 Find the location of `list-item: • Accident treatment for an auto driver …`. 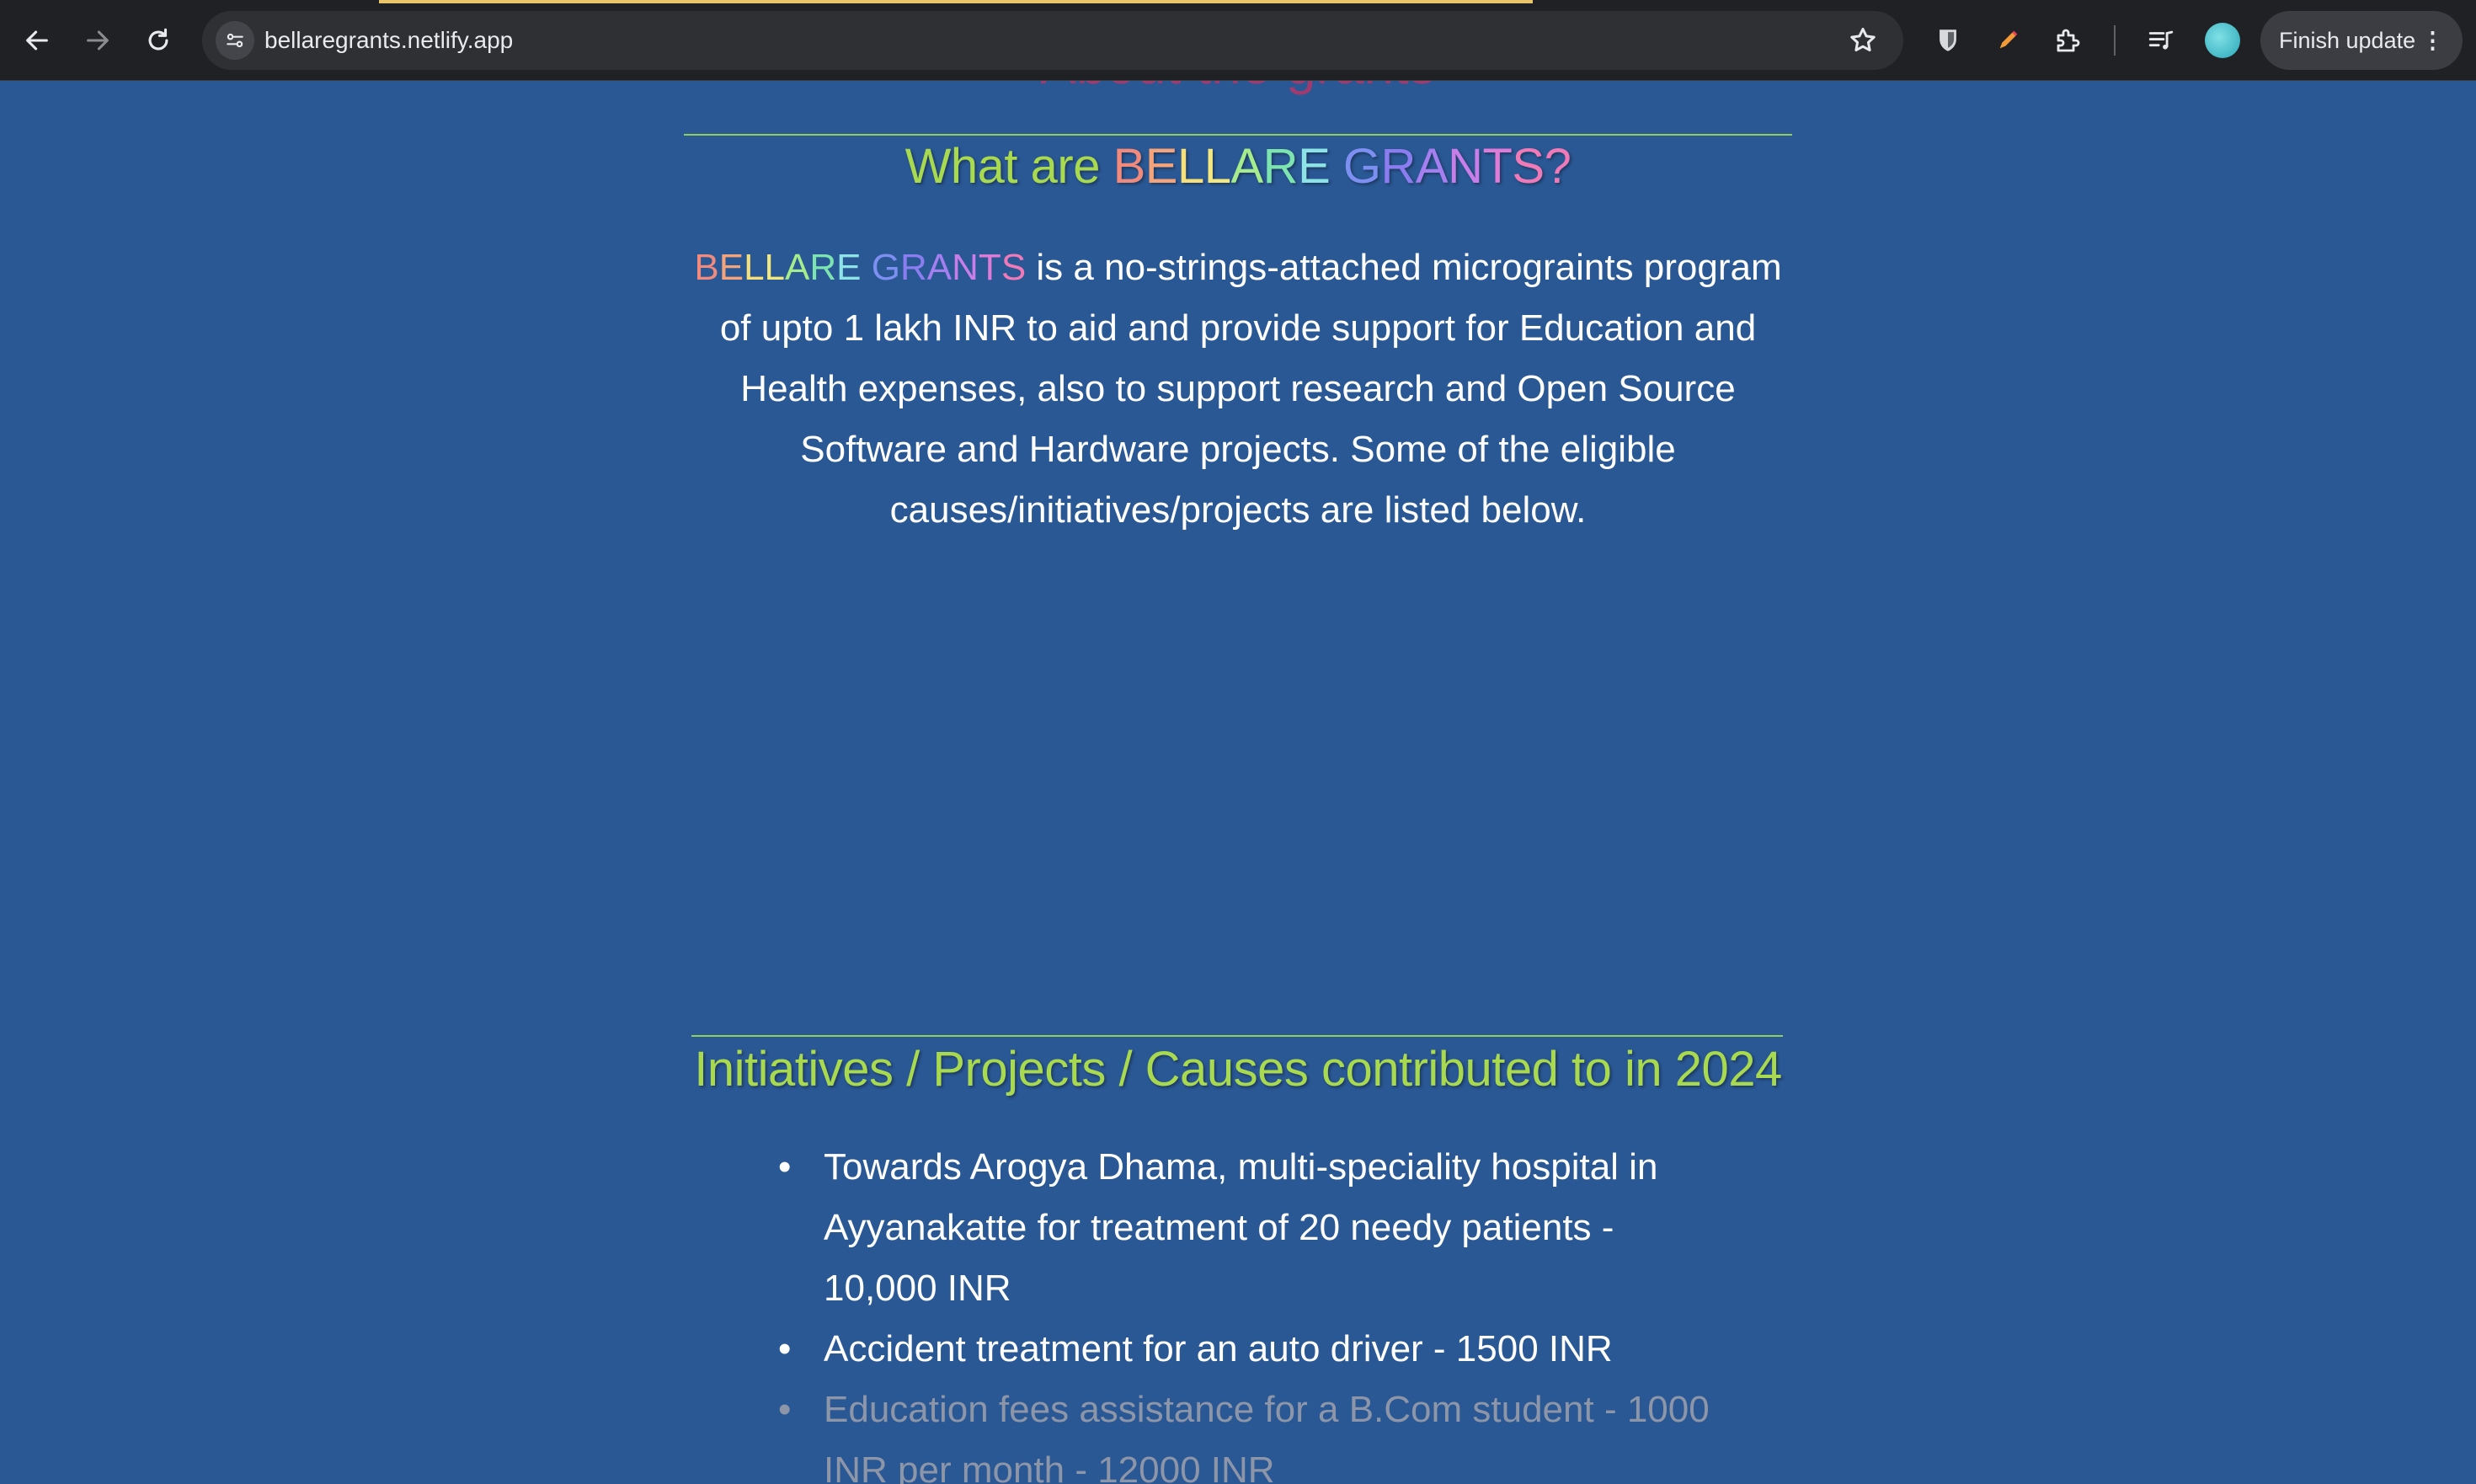

list-item: • Accident treatment for an auto driver … is located at coordinates (1255, 1350).